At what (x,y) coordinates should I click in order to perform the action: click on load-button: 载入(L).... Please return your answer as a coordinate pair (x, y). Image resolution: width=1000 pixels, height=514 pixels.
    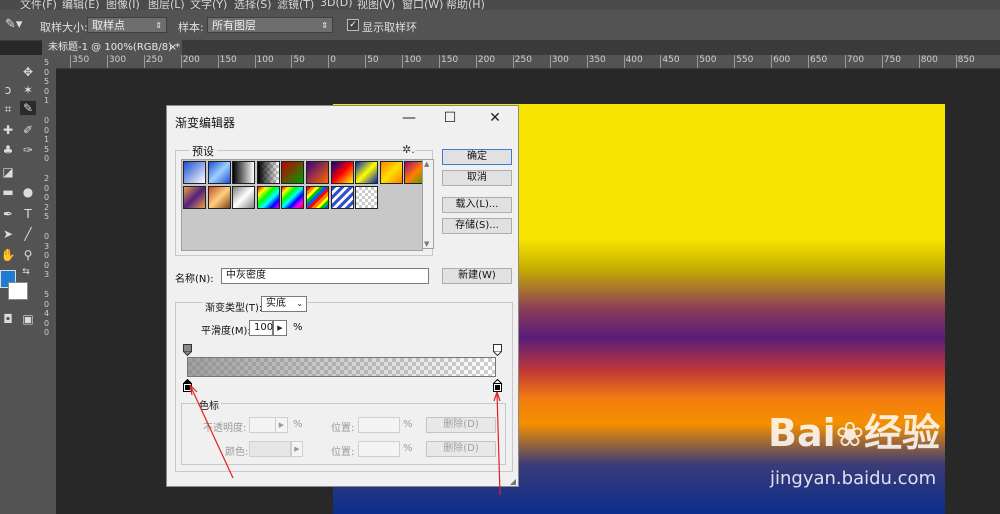
    Looking at the image, I should click on (477, 205).